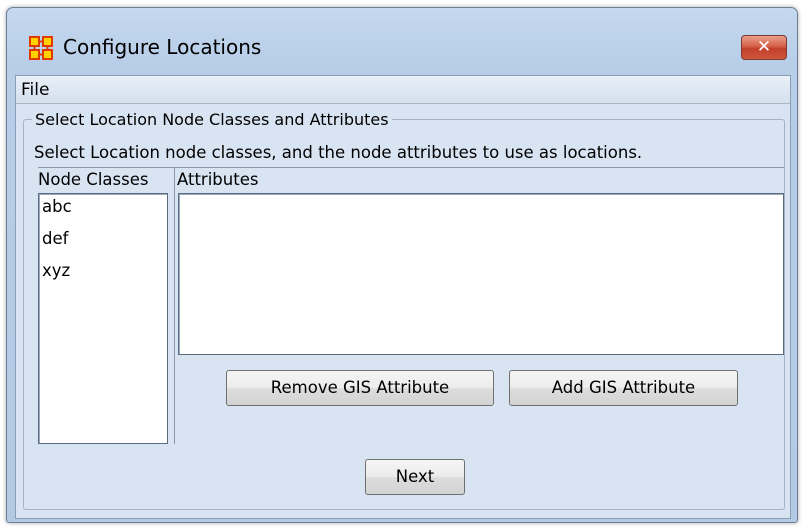  I want to click on window-title: Configure Locations, so click(162, 47).